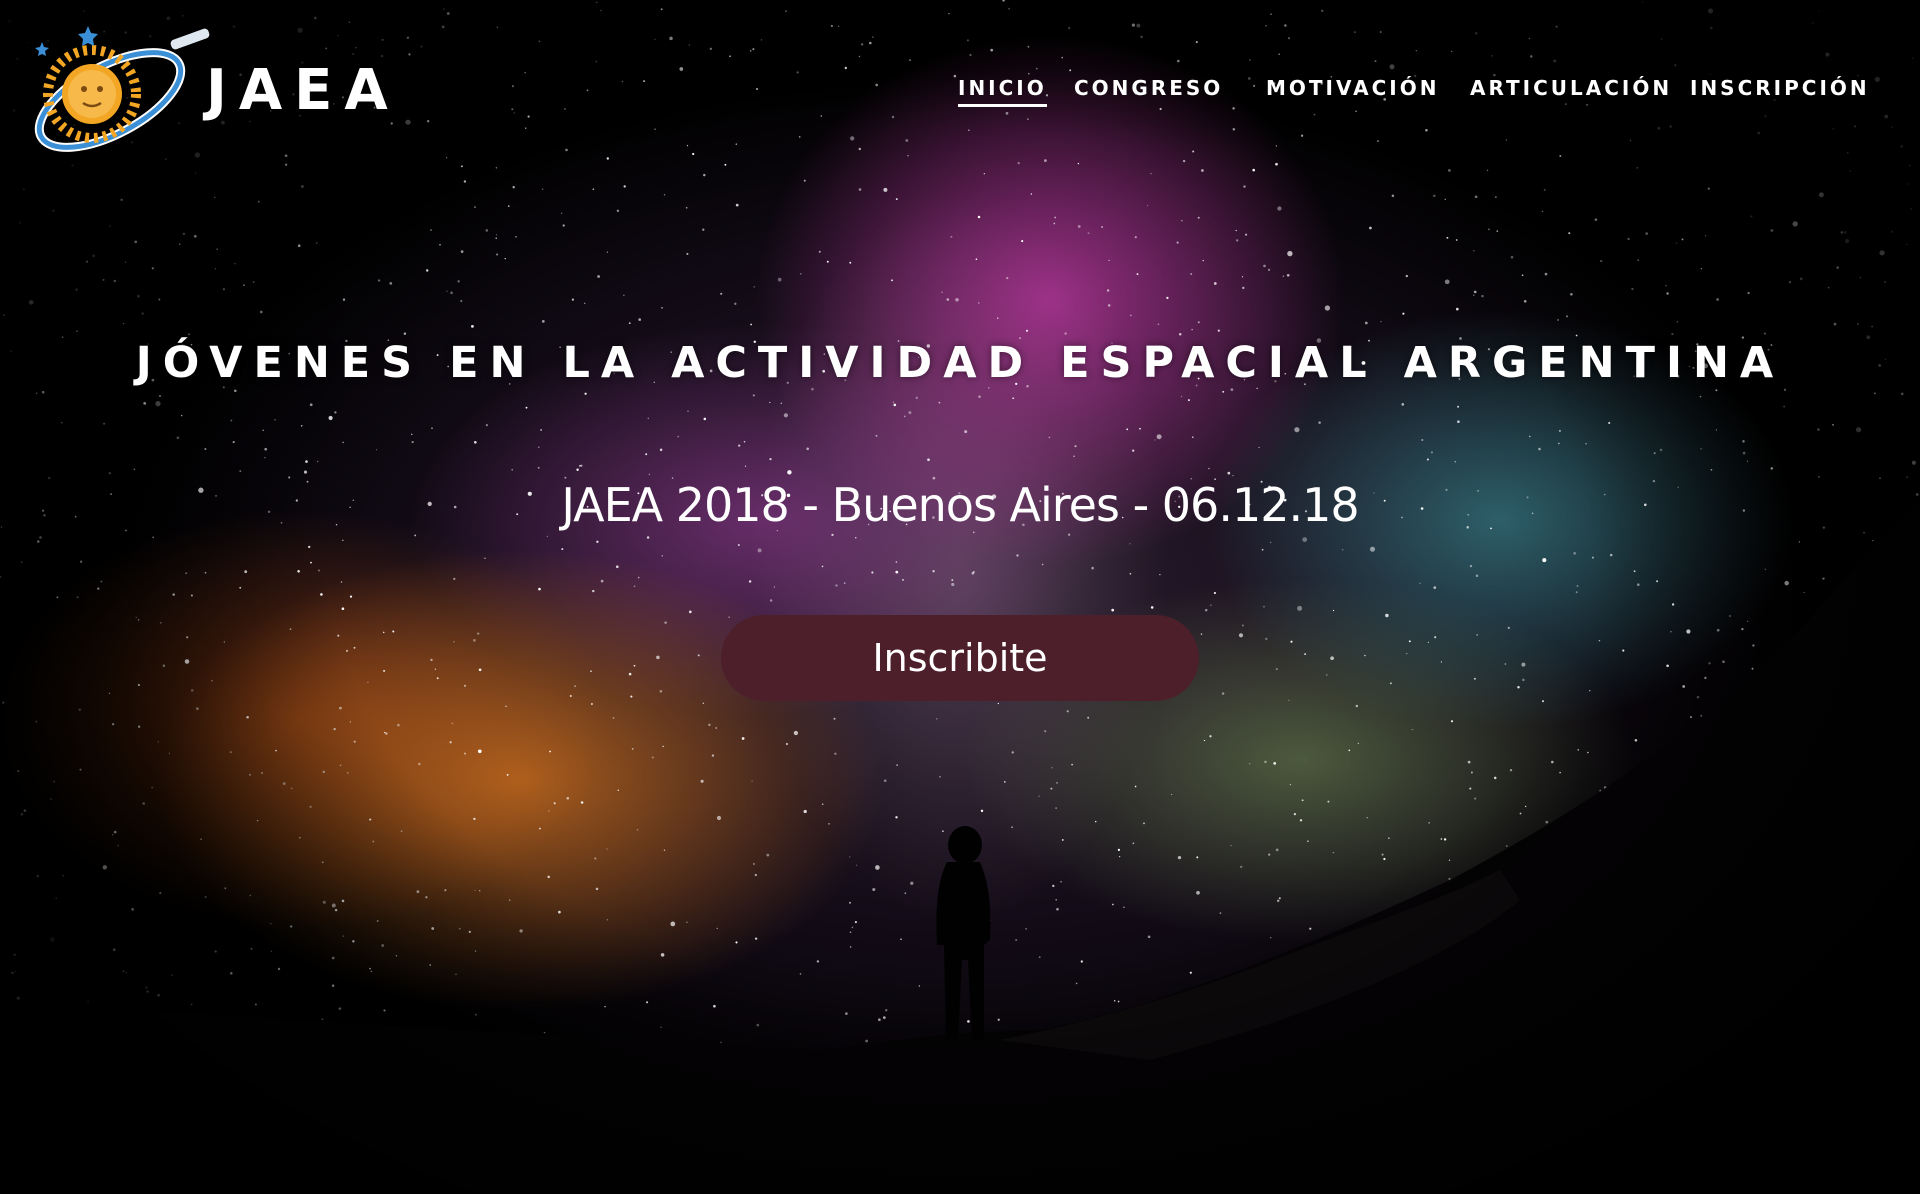 Image resolution: width=1920 pixels, height=1194 pixels. I want to click on argentine-sun-orbit-logo-icon, so click(125, 90).